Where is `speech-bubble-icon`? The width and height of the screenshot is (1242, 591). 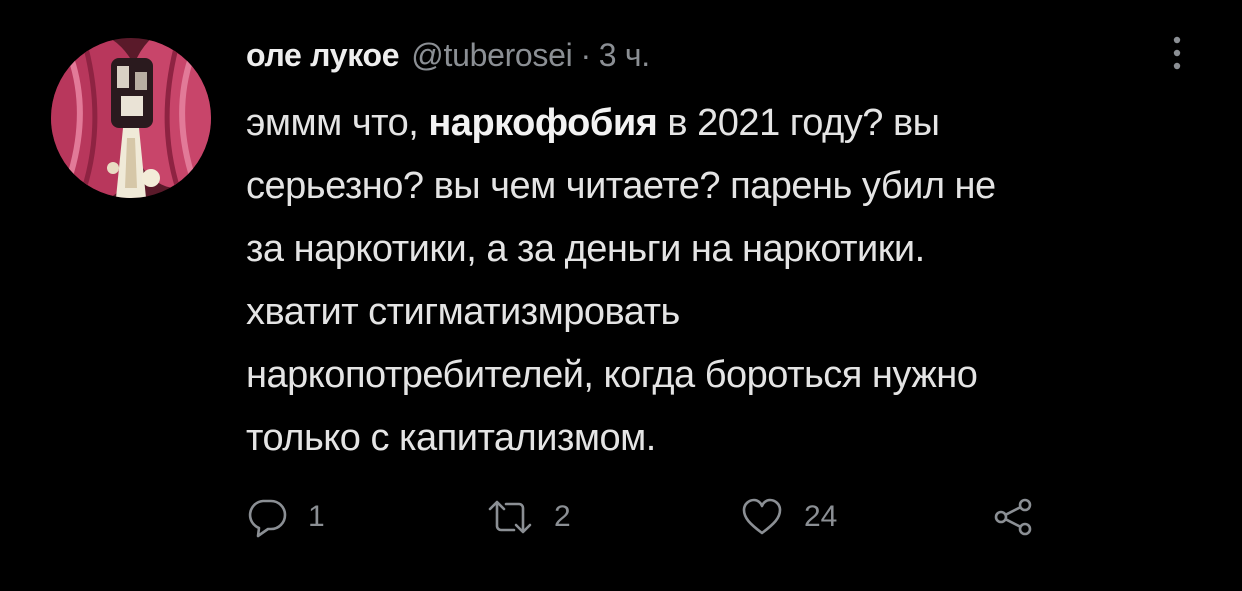 speech-bubble-icon is located at coordinates (267, 518).